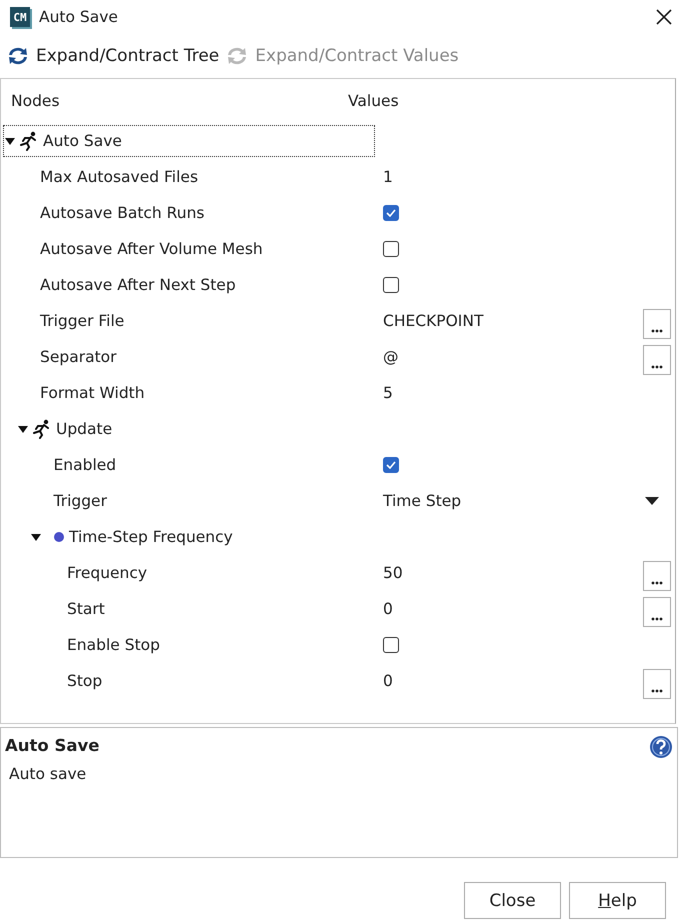 This screenshot has width=680, height=922. Describe the element at coordinates (107, 573) in the screenshot. I see `property-label: Frequency` at that location.